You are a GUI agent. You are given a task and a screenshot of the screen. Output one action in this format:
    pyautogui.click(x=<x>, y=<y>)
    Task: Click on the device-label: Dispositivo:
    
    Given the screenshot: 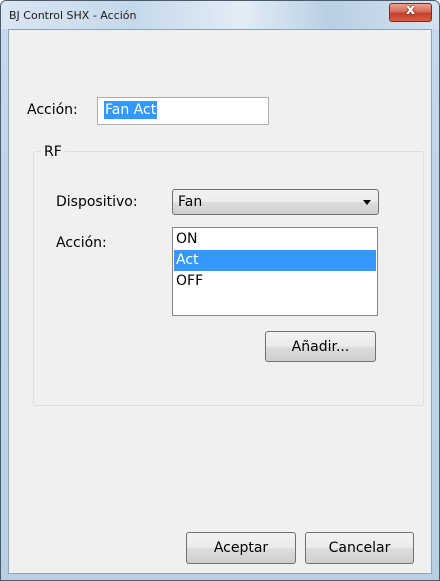 What is the action you would take?
    pyautogui.click(x=97, y=202)
    